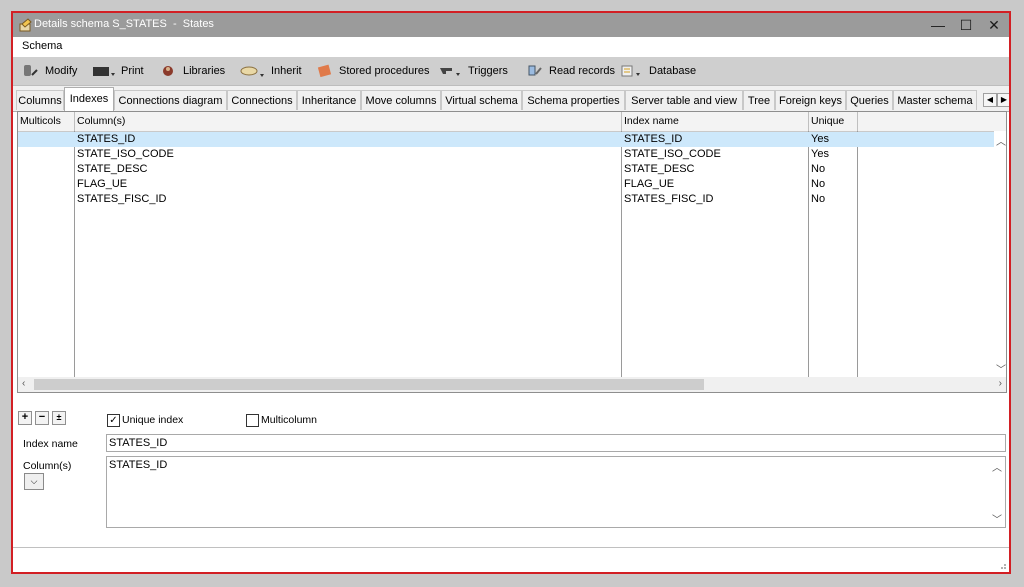 Image resolution: width=1024 pixels, height=587 pixels. Describe the element at coordinates (759, 100) in the screenshot. I see `tab-tree: Tree` at that location.